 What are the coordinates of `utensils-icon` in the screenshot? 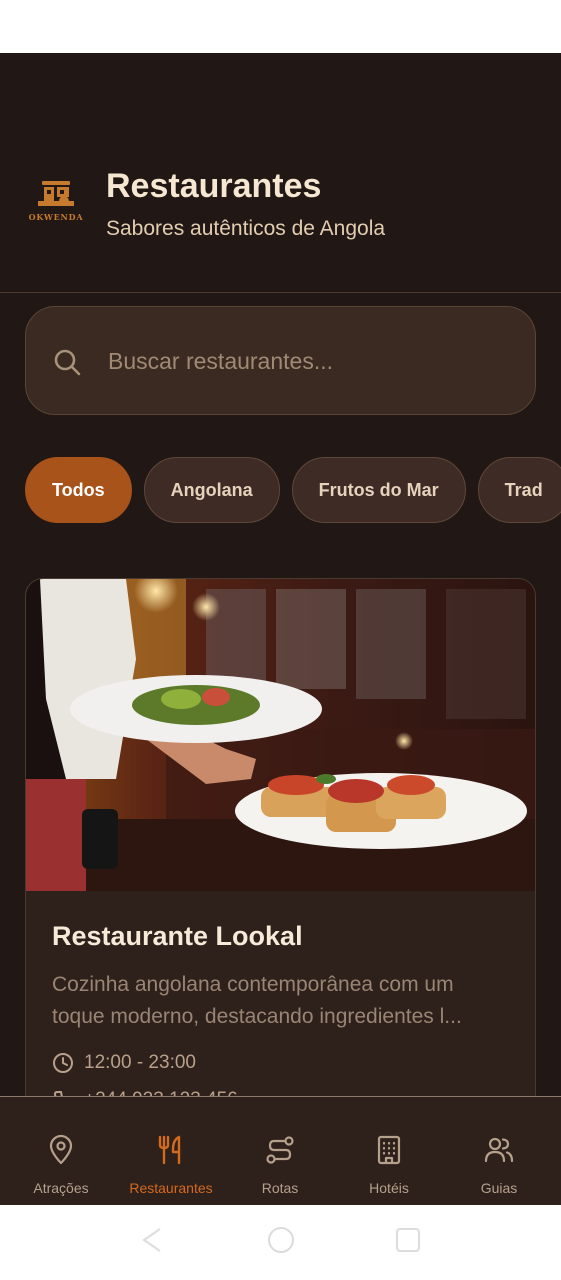 It's located at (171, 1150).